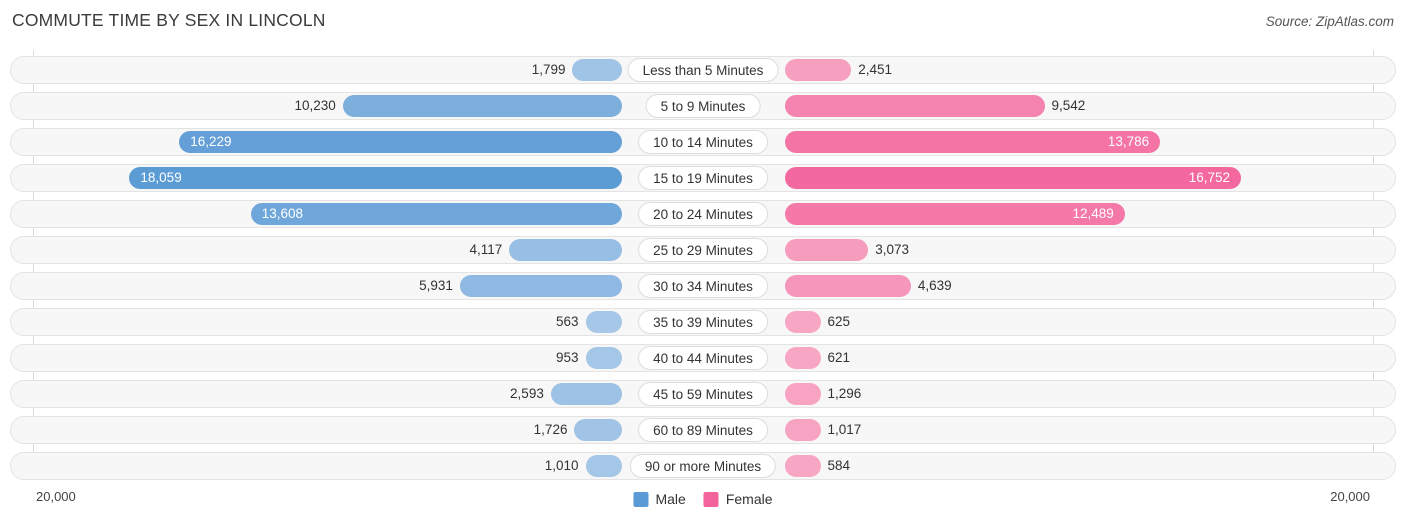 Image resolution: width=1406 pixels, height=523 pixels. I want to click on chart-axis-footer: 20,000 20,000 Male Female, so click(703, 505).